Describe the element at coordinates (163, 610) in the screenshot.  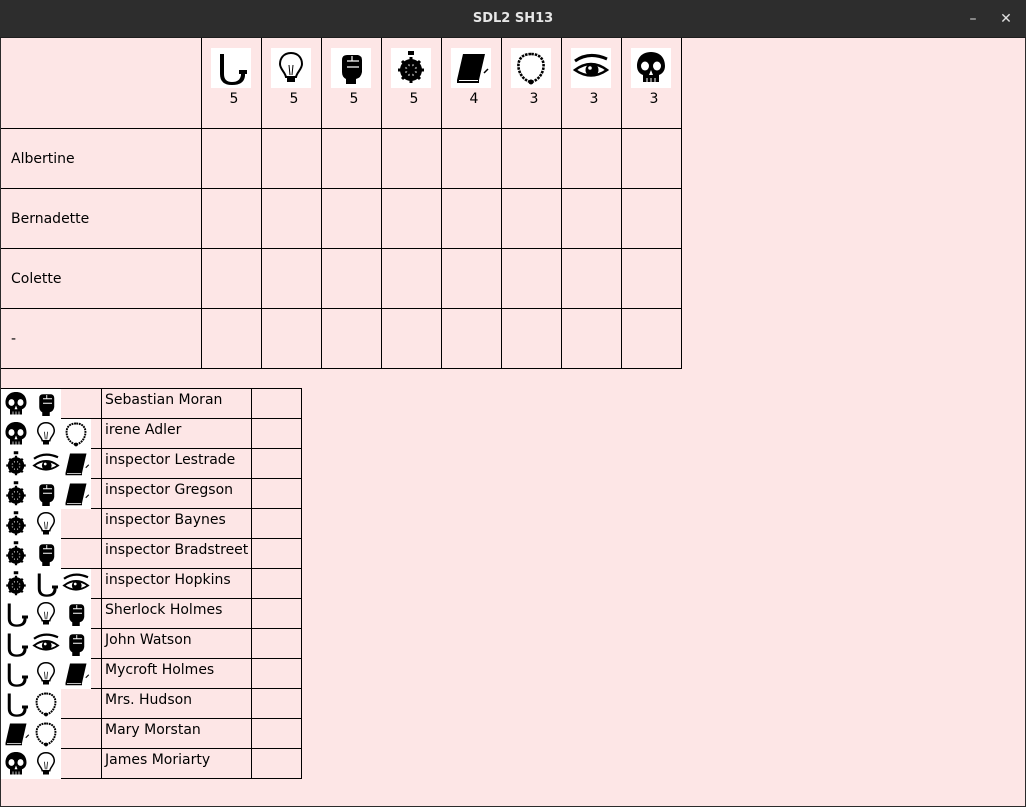
I see `suspect-name: Sherlock Holmes` at that location.